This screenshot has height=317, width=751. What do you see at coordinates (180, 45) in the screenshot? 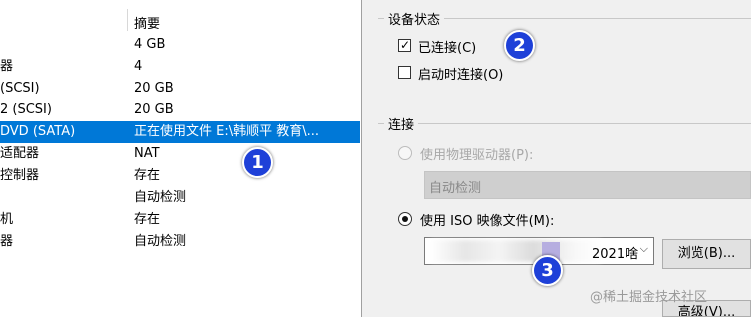
I see `device-row-memory: 4 GB` at bounding box center [180, 45].